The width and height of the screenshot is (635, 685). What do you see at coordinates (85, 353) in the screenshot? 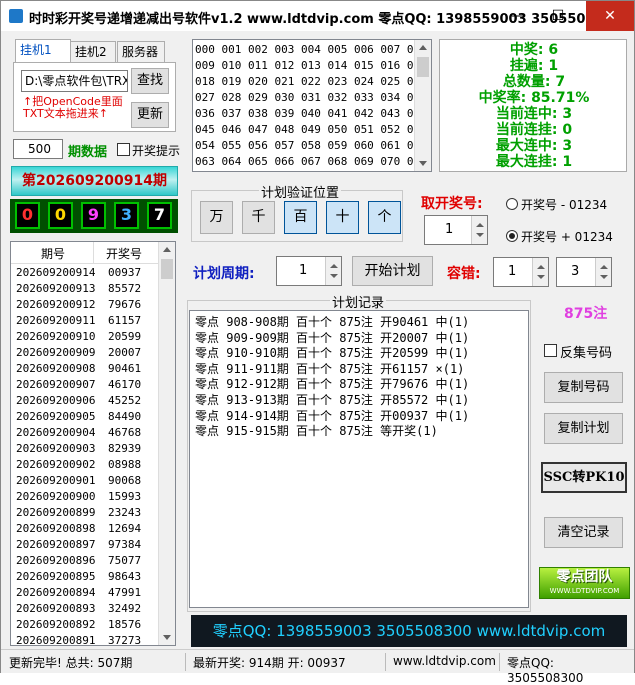
I see `table-row: 202609200909 20007` at bounding box center [85, 353].